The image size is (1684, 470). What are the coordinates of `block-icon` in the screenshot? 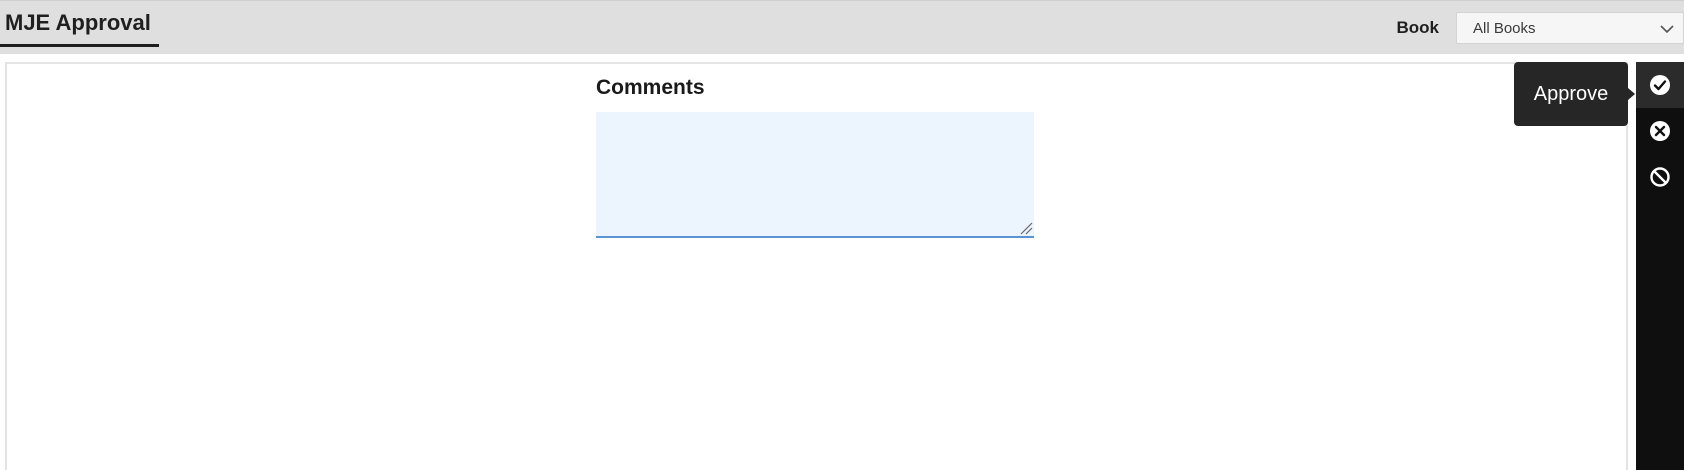 It's located at (1660, 177).